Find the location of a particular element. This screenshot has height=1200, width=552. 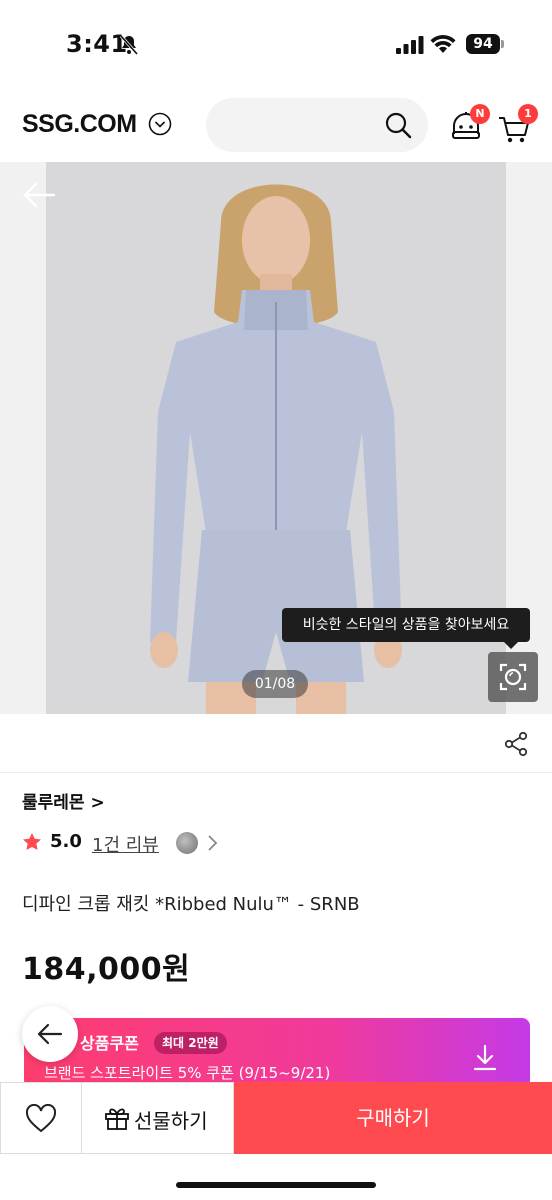

floating-back-button is located at coordinates (50, 1034).